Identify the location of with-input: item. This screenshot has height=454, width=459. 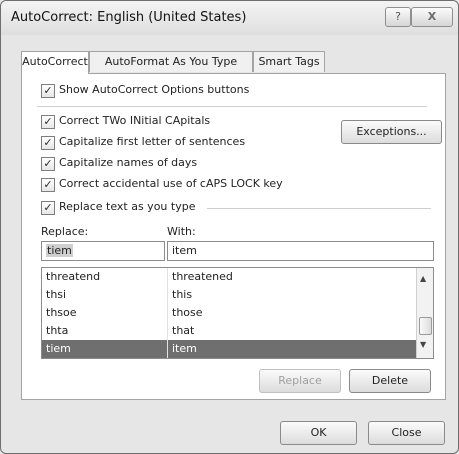
(300, 251).